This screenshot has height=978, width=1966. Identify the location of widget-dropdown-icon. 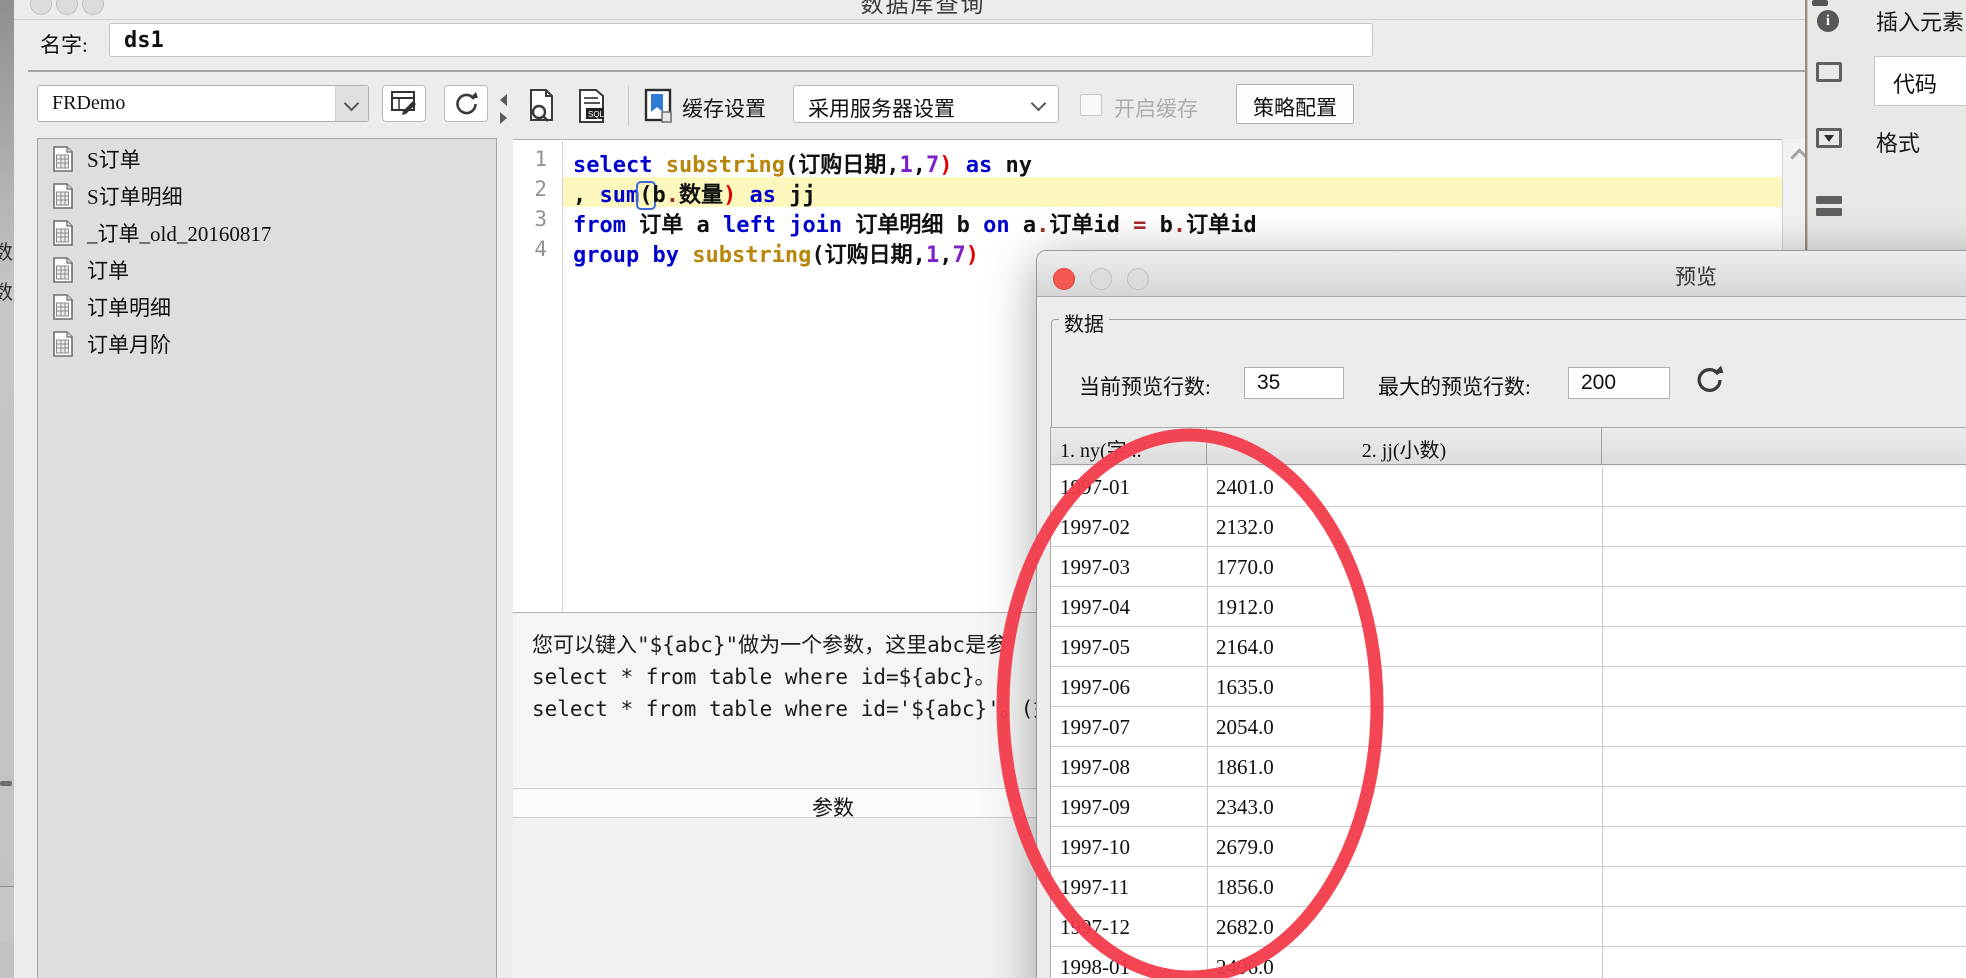
(1829, 138).